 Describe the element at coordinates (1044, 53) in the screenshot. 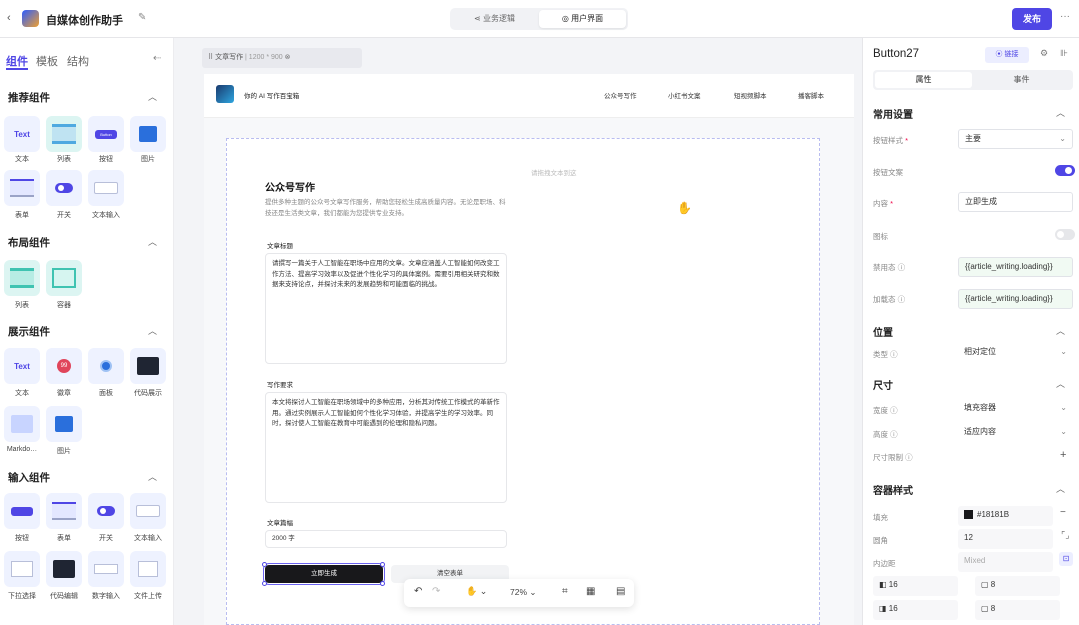

I see `settings-icon: ⚙` at that location.